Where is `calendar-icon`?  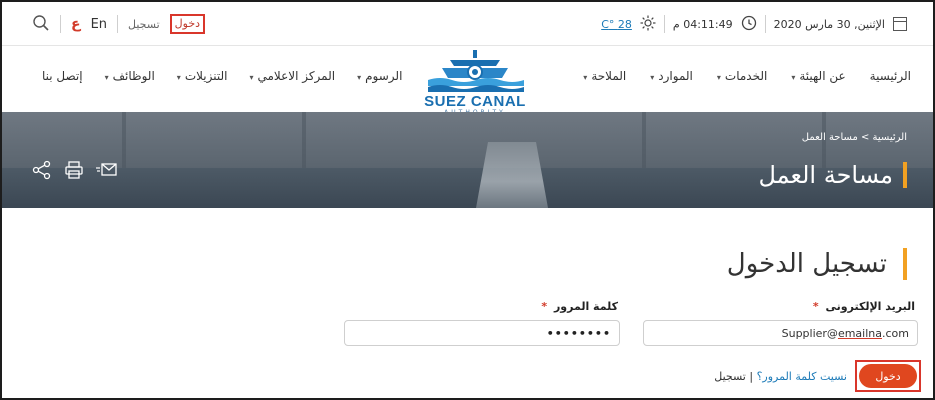
calendar-icon is located at coordinates (900, 24).